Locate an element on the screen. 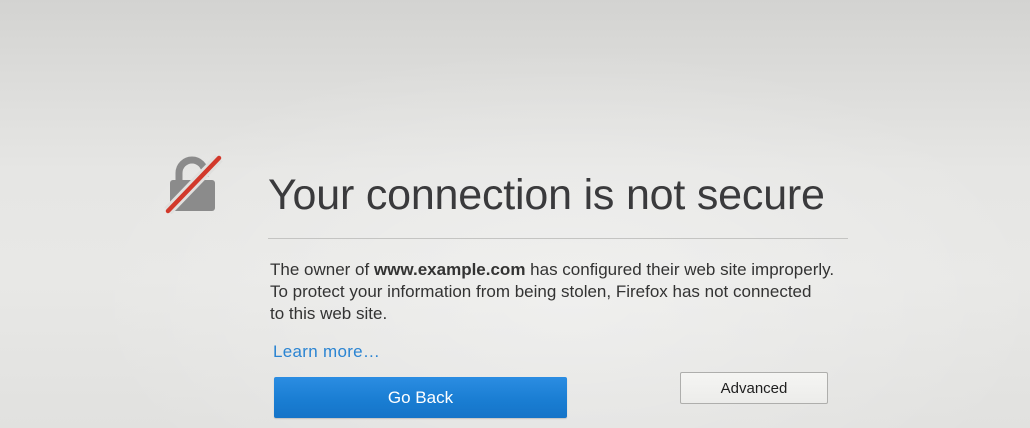 Image resolution: width=1030 pixels, height=428 pixels. title-divider is located at coordinates (558, 238).